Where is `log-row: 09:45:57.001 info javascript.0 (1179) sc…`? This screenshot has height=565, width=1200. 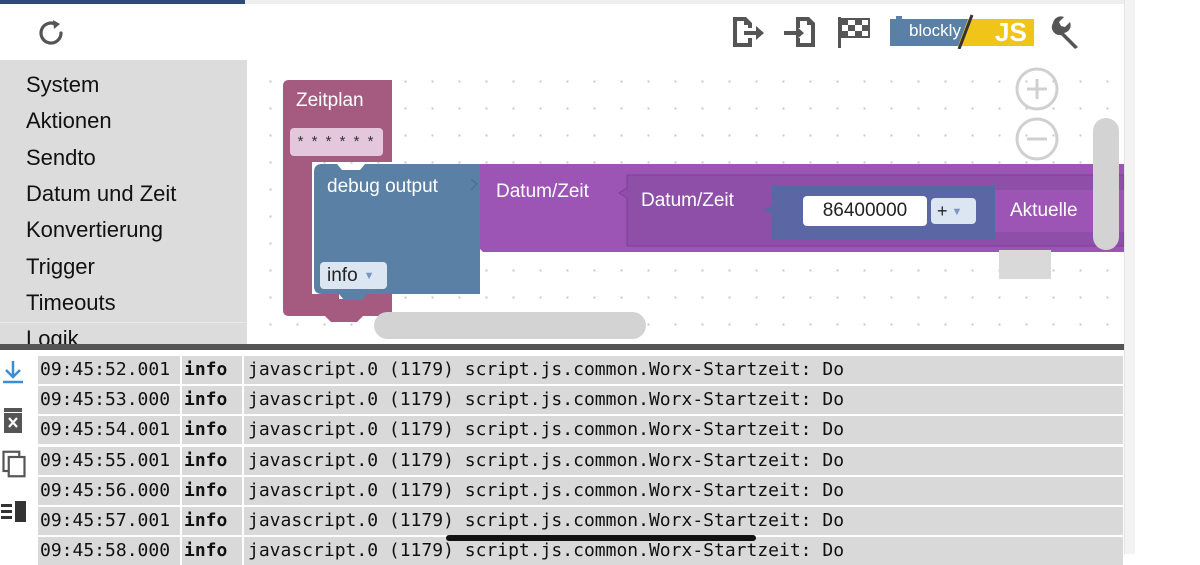
log-row: 09:45:57.001 info javascript.0 (1179) sc… is located at coordinates (580, 521).